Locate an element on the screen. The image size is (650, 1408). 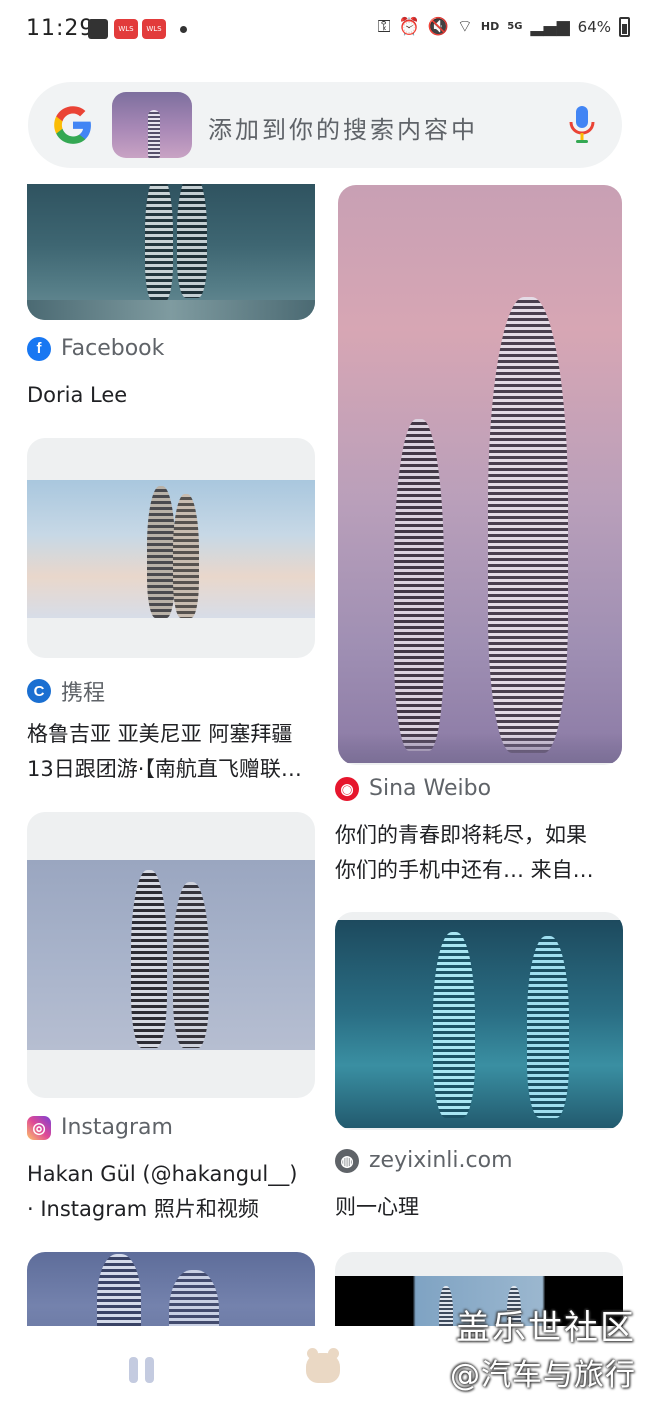
result-source: ◍ zeyixinli.com is located at coordinates (424, 1160).